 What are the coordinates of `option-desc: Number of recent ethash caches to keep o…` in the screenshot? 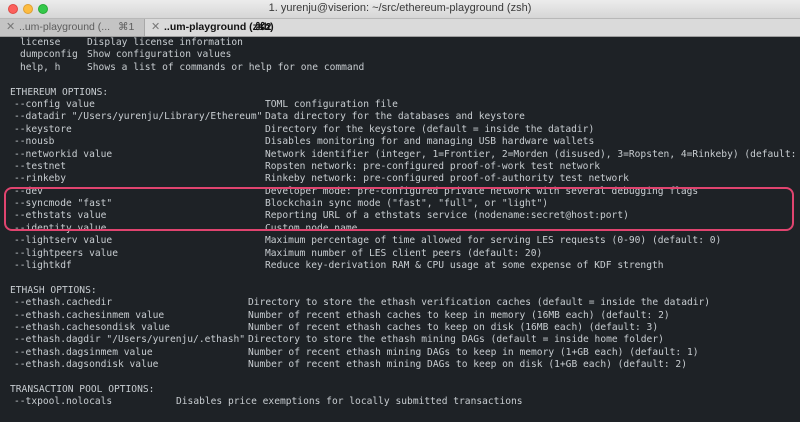 It's located at (453, 327).